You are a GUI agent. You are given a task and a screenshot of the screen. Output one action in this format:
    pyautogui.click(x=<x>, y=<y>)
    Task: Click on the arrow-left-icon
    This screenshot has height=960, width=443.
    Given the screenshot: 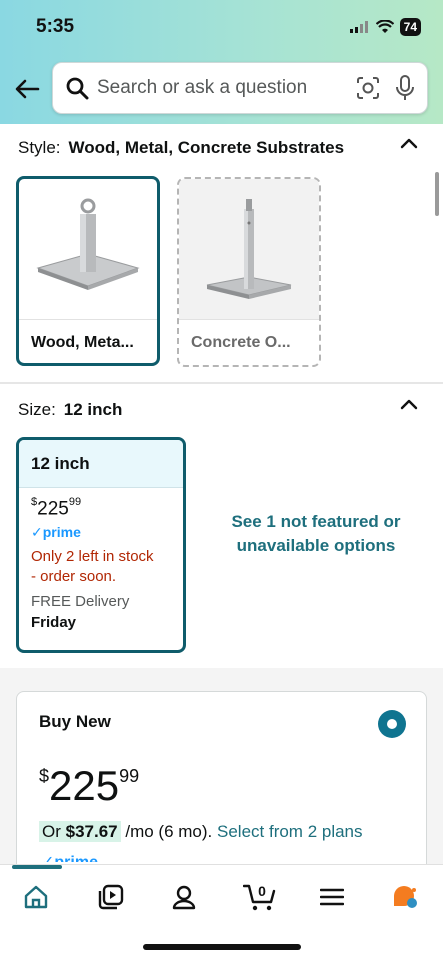 What is the action you would take?
    pyautogui.click(x=27, y=89)
    